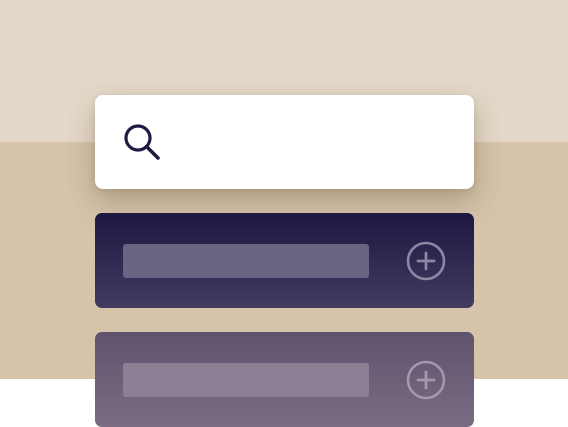  I want to click on search-input, so click(315, 142).